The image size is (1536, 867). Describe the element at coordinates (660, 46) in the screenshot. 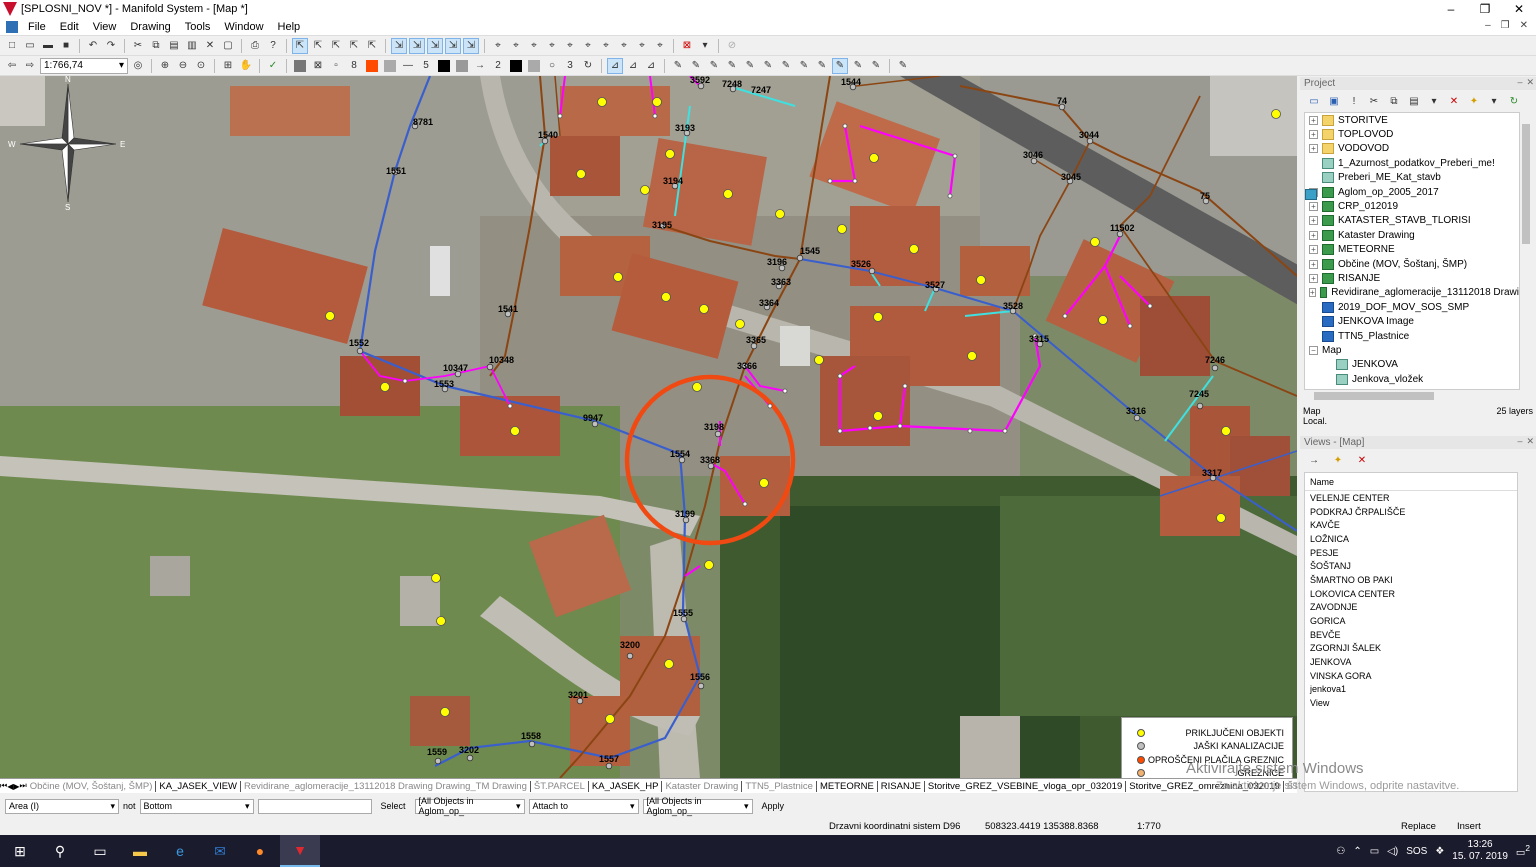

I see `edit-tool-10-icon: ⌖` at that location.